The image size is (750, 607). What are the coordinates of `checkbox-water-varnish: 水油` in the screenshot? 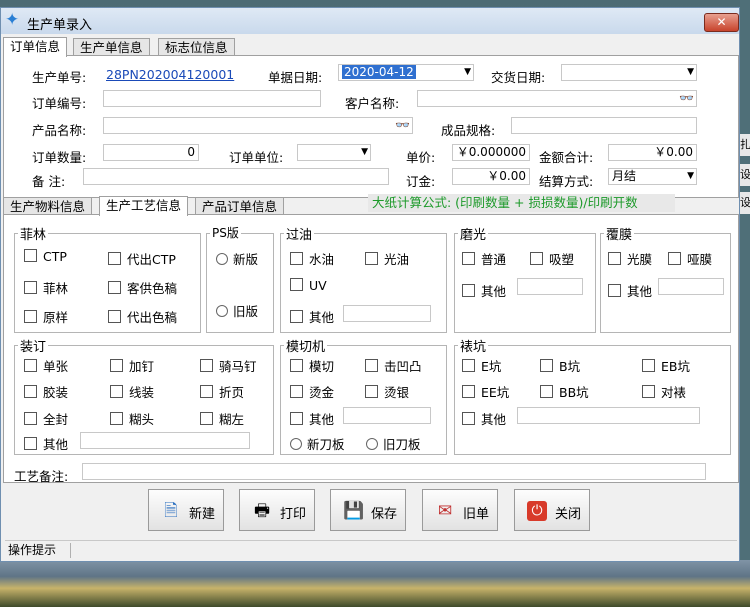 It's located at (312, 258).